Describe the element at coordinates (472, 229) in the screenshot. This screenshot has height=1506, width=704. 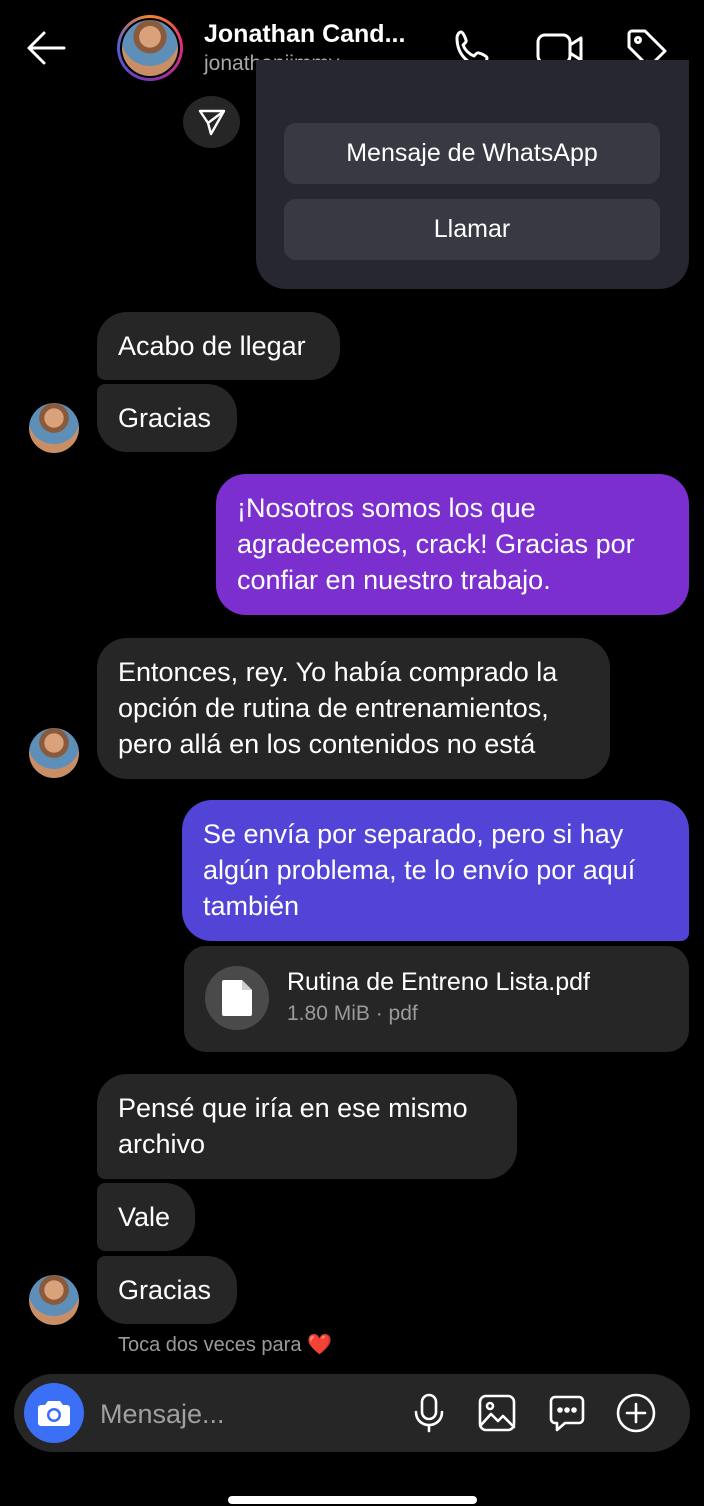
I see `call-button: Llamar` at that location.